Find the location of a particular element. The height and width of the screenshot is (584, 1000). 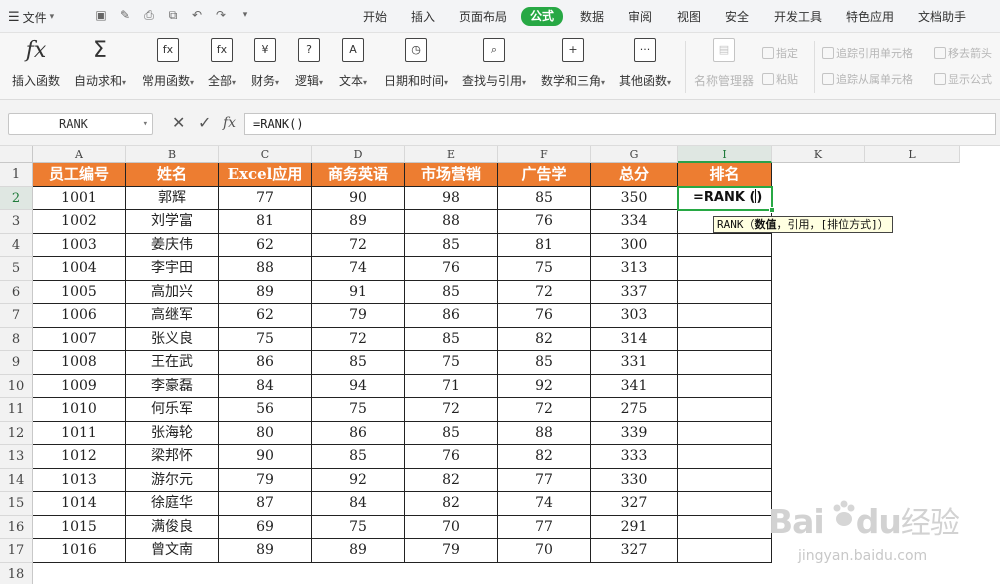

autosum-button: Σ 自动求和▾ is located at coordinates (100, 67).